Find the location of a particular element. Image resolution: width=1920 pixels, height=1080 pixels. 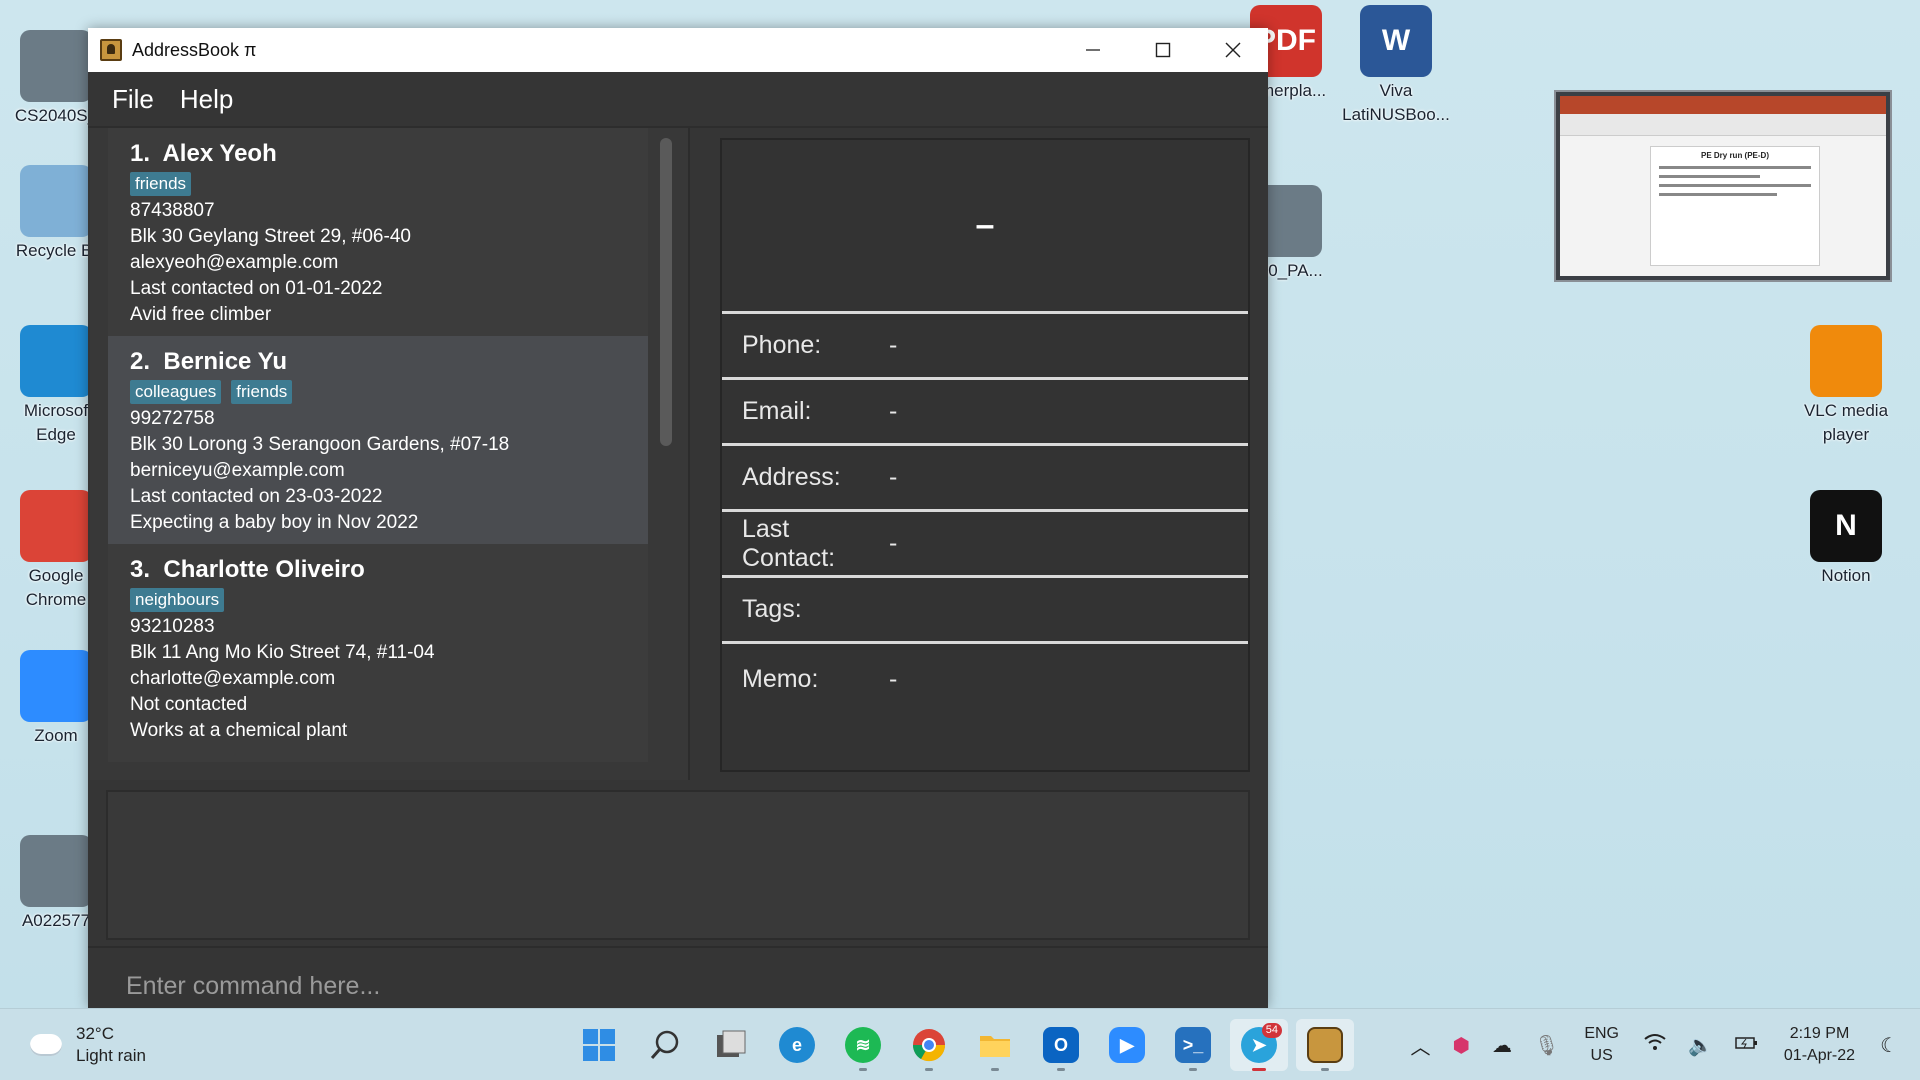

desktop-icon-label: Notion is located at coordinates (1846, 575).